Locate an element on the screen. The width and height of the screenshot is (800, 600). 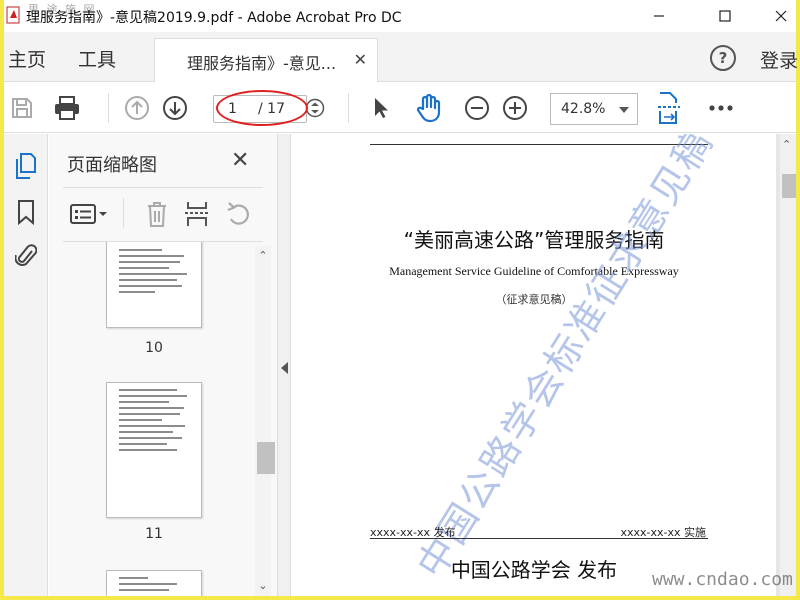
stepper-icon is located at coordinates (315, 108).